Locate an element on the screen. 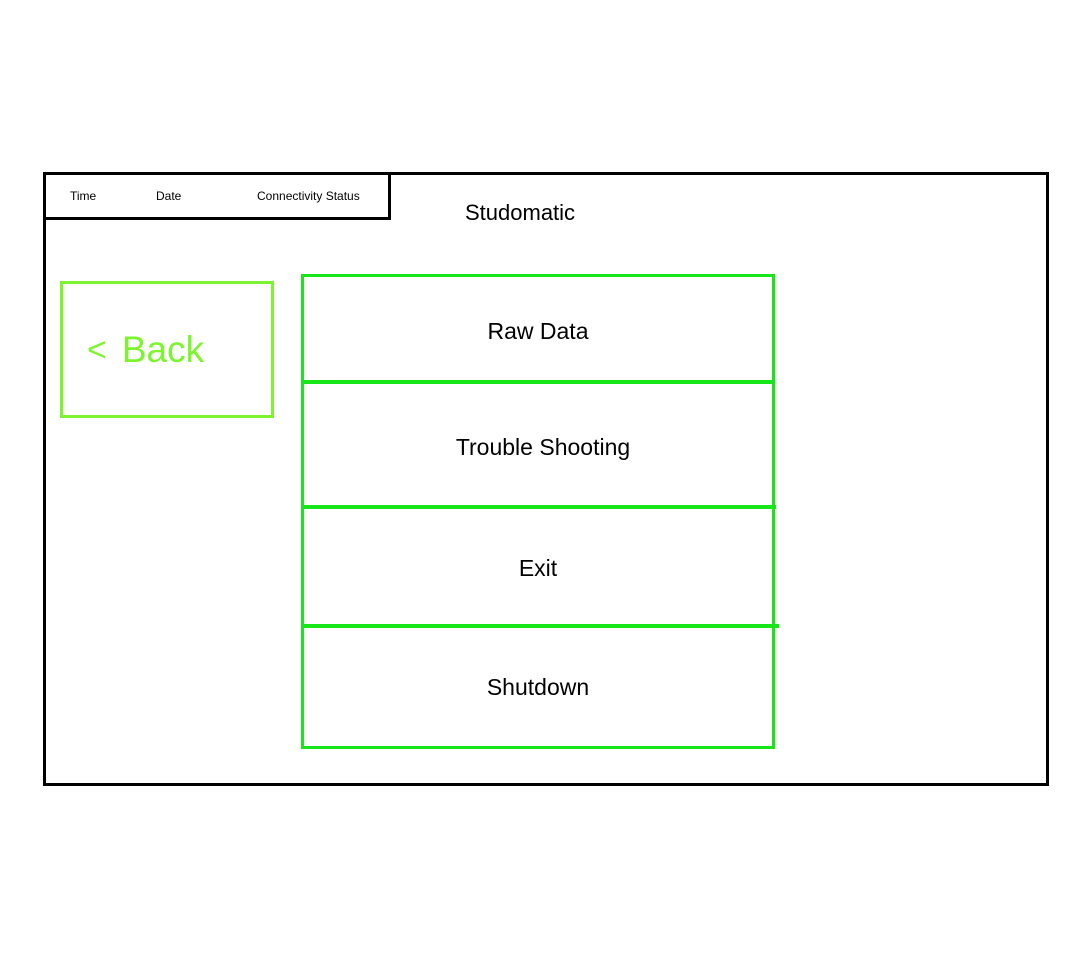 This screenshot has height=960, width=1080. menu-item-trouble-shooting: Trouble Shooting is located at coordinates (538, 447).